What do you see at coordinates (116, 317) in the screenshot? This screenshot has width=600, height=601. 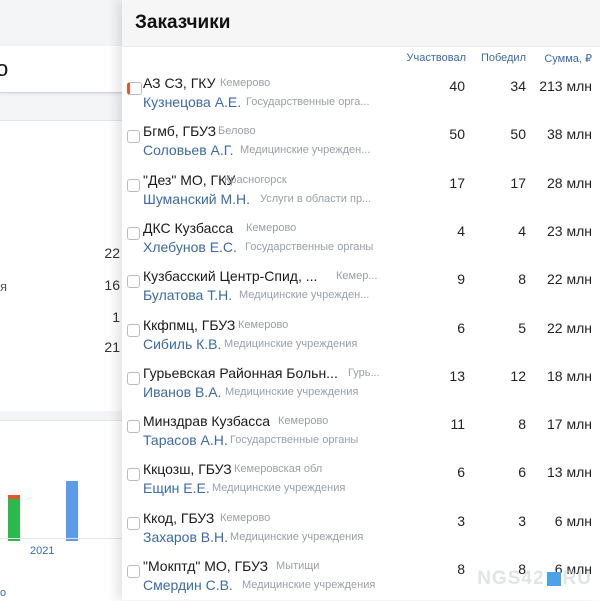 I see `background-value: 1` at bounding box center [116, 317].